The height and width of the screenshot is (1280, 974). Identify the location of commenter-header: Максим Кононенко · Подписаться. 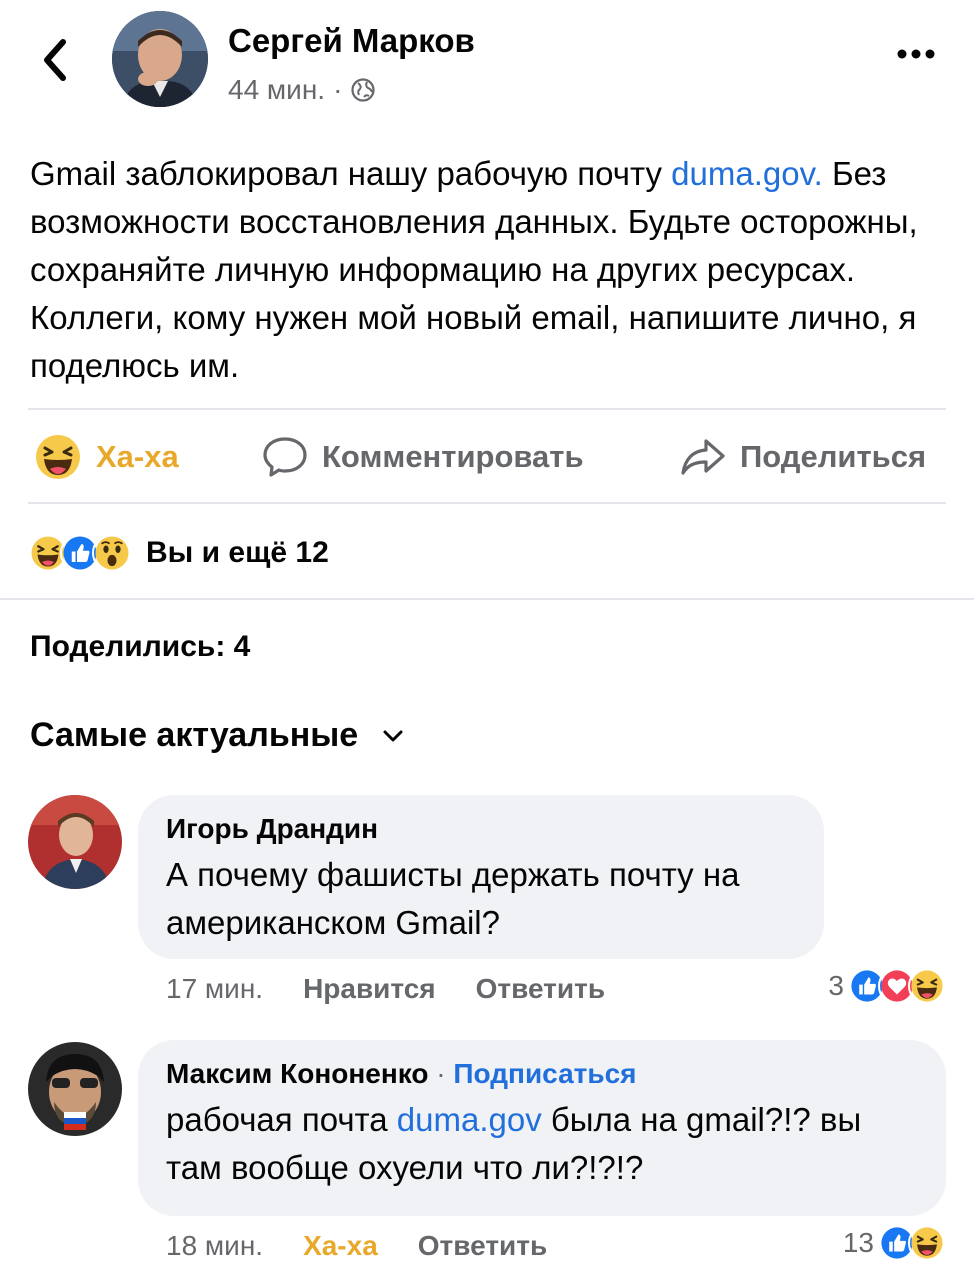
(542, 1074).